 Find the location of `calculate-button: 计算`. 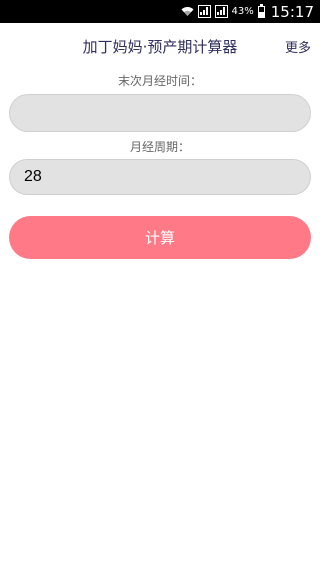

calculate-button: 计算 is located at coordinates (160, 237).